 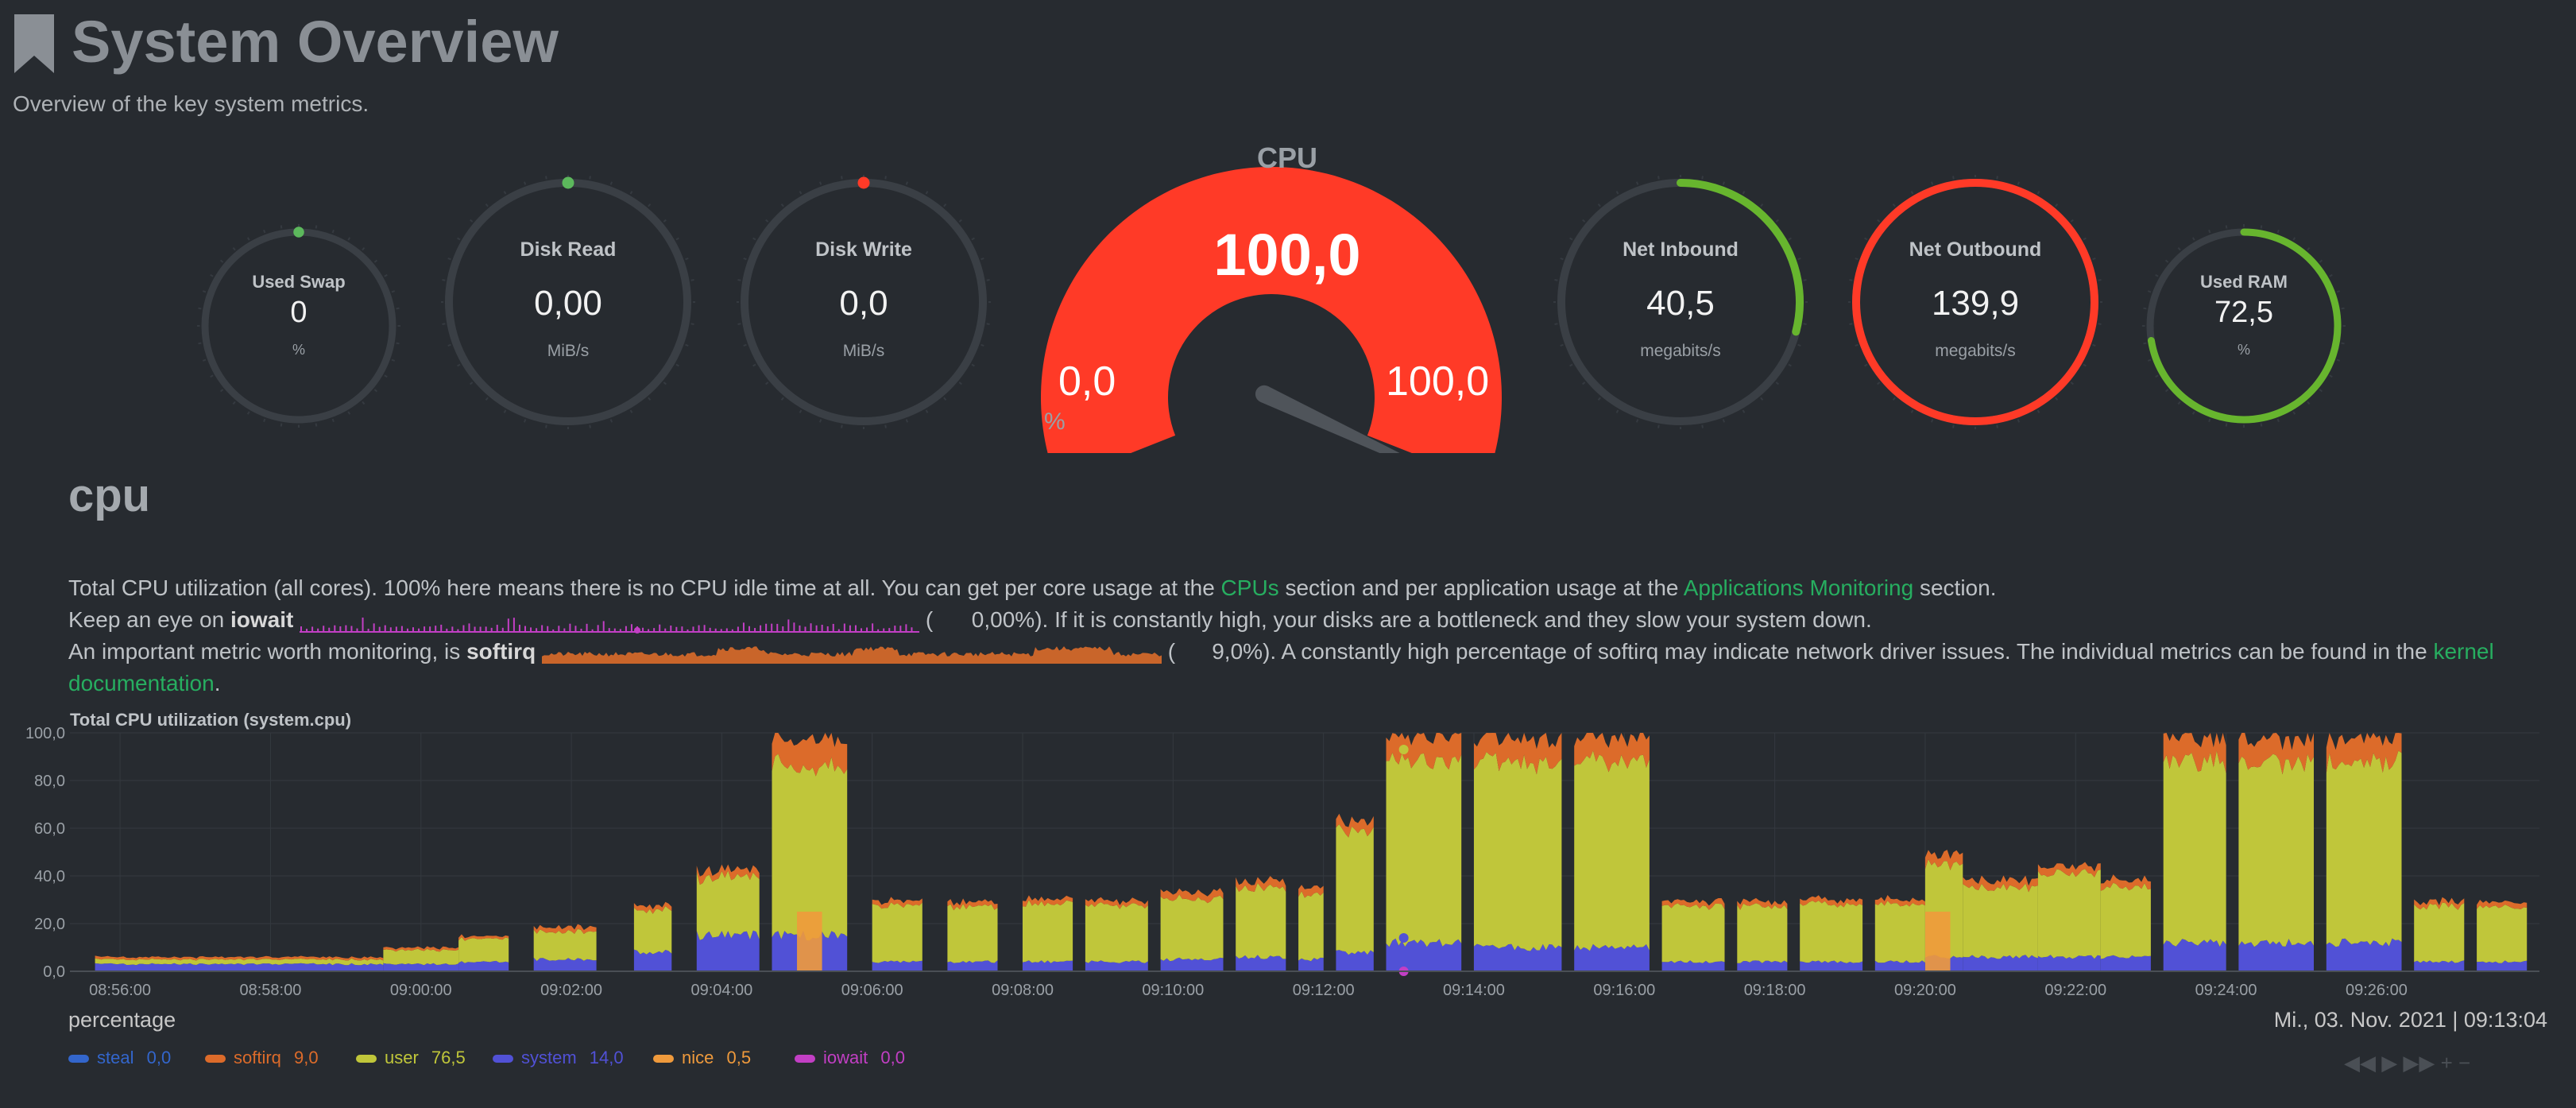 What do you see at coordinates (267, 651) in the screenshot?
I see `text: An important metric worth monitoring, is` at bounding box center [267, 651].